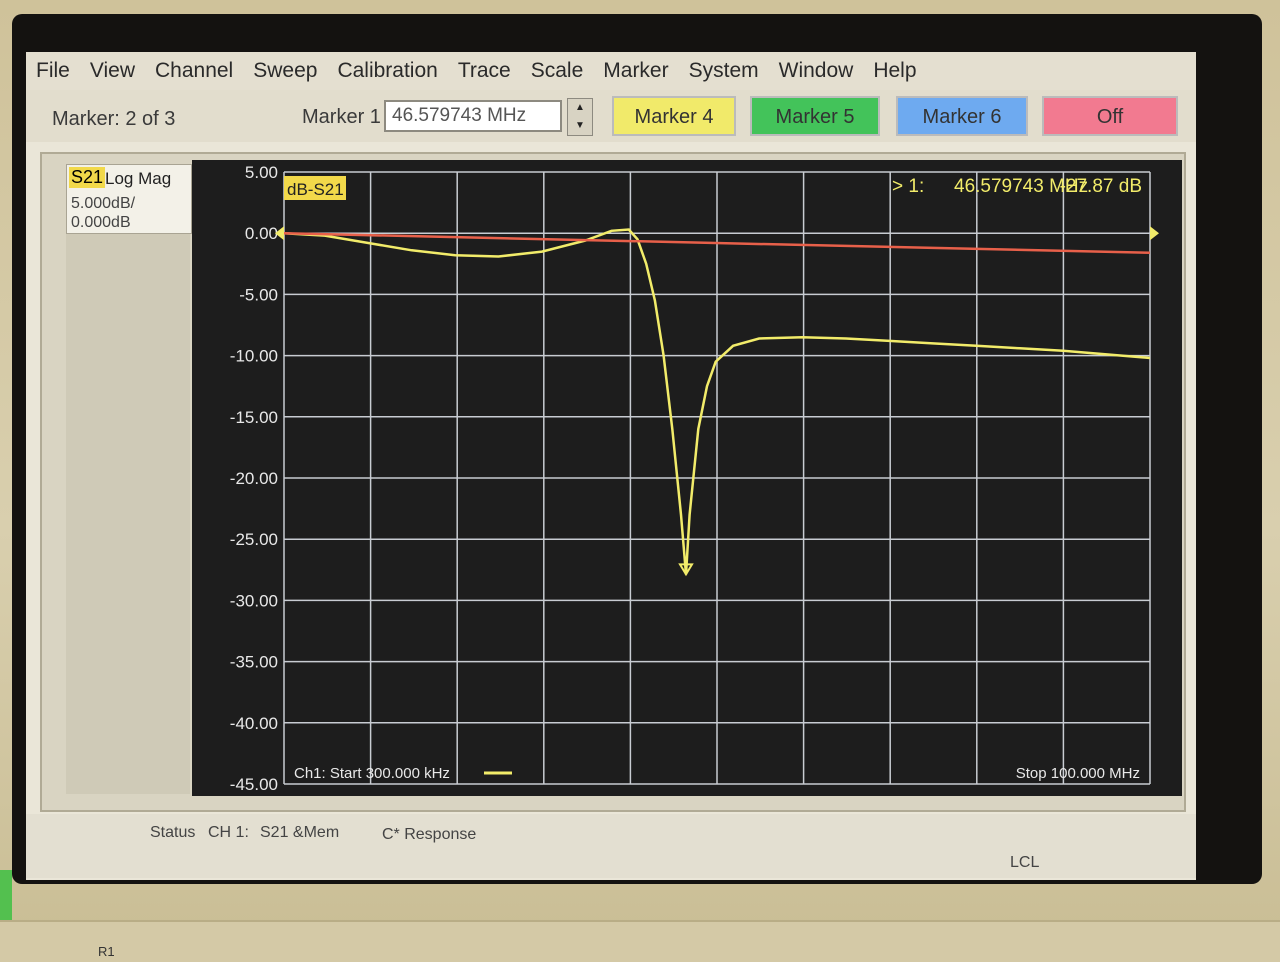  What do you see at coordinates (300, 832) in the screenshot?
I see `measurement-label: S21 &Mem` at bounding box center [300, 832].